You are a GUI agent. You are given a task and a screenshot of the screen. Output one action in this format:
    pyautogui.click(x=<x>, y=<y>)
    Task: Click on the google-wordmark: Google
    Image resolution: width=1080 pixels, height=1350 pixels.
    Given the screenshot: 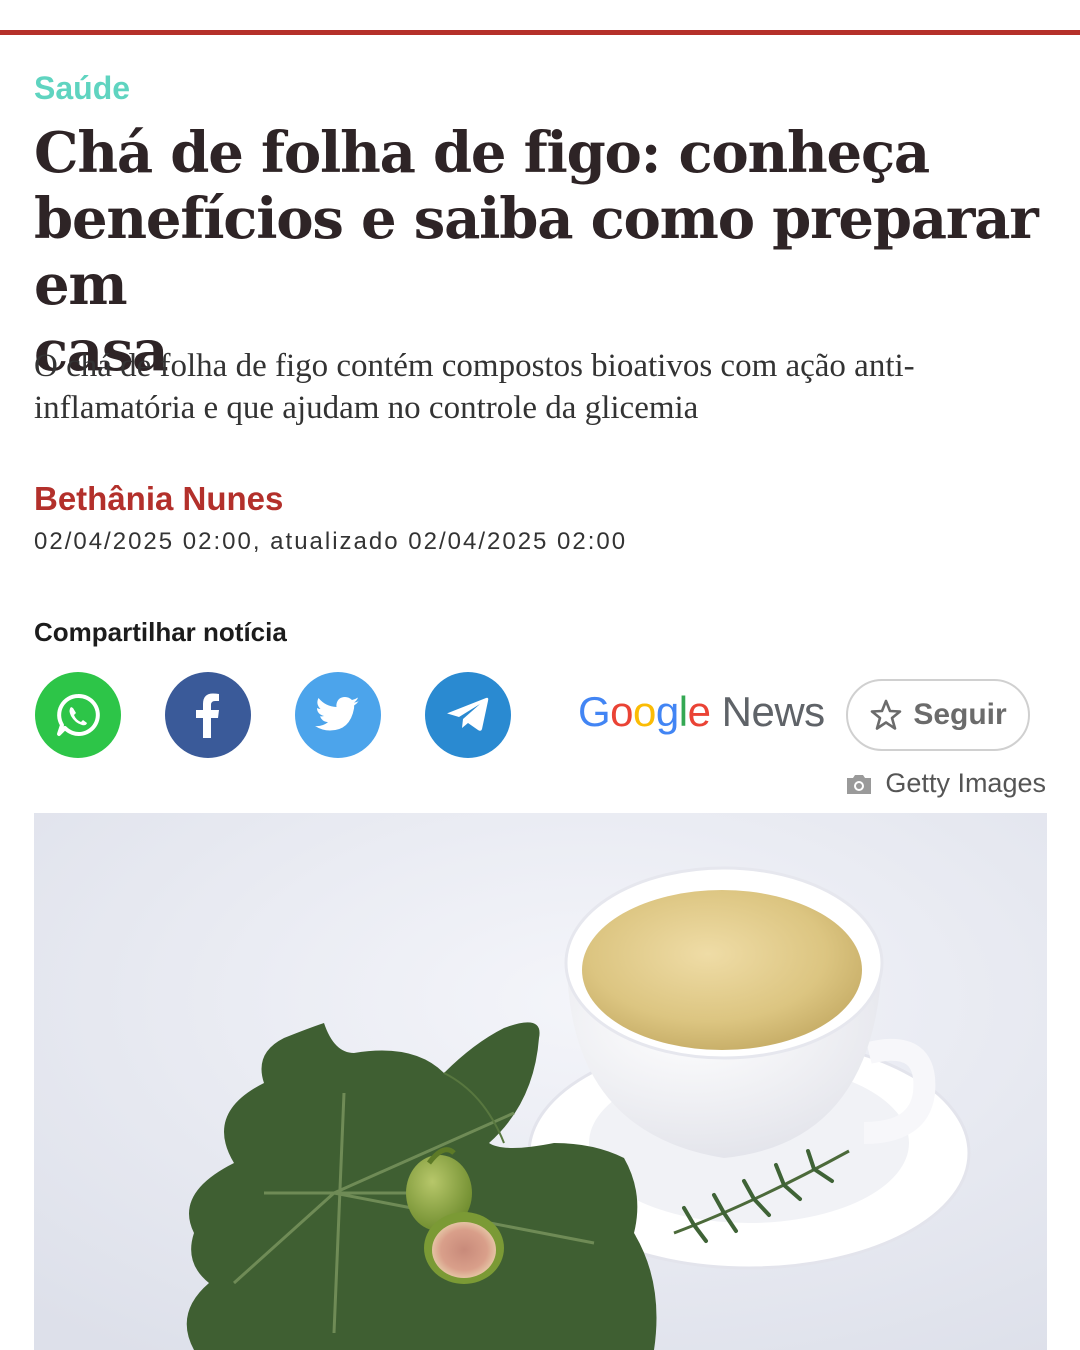 What is the action you would take?
    pyautogui.click(x=644, y=711)
    